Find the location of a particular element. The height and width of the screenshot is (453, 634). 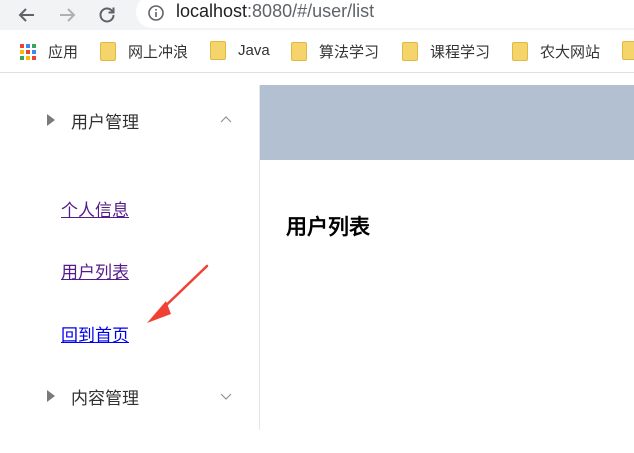

browser-toolbar: localhost:8080/#/user/list is located at coordinates (317, 15).